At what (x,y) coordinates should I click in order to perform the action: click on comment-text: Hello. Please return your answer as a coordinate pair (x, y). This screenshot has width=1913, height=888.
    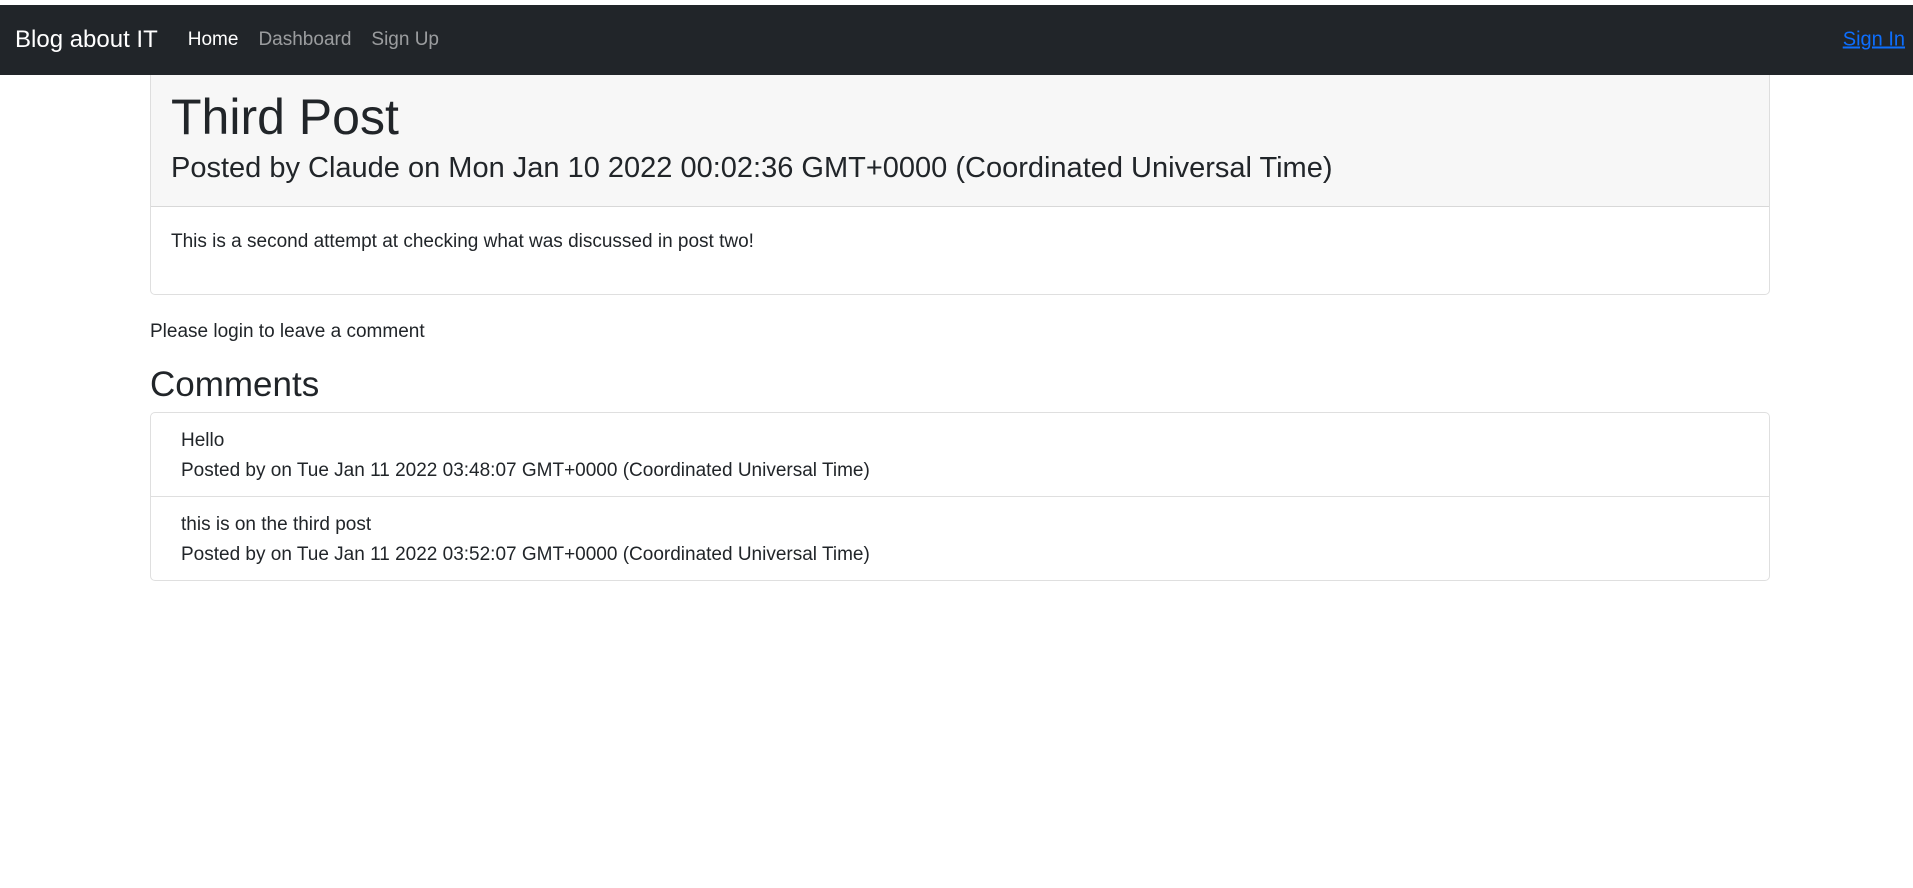
    Looking at the image, I should click on (203, 441).